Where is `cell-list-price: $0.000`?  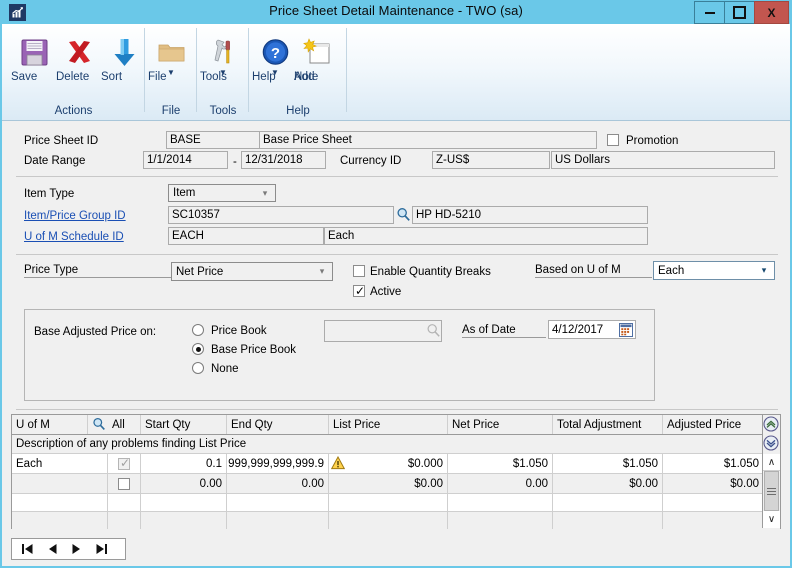 cell-list-price: $0.000 is located at coordinates (388, 463).